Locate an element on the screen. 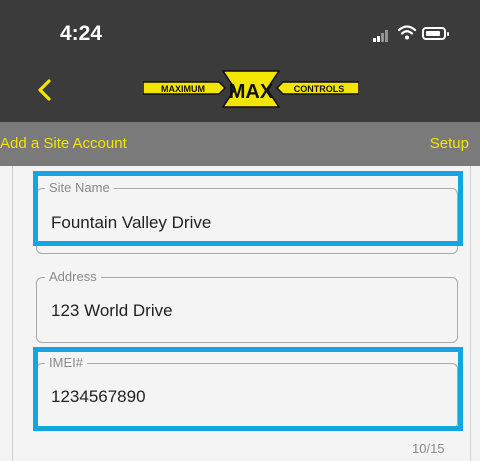  sub-header: Add a Site Account Setup is located at coordinates (240, 144).